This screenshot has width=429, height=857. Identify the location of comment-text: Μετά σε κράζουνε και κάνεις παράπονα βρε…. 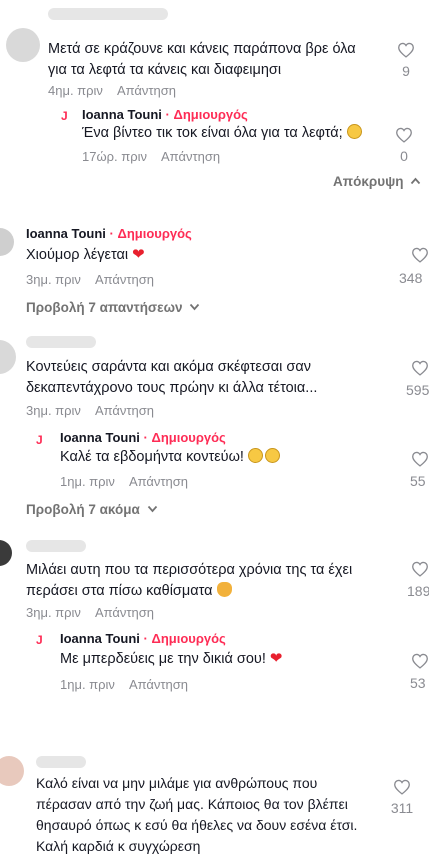
(202, 59).